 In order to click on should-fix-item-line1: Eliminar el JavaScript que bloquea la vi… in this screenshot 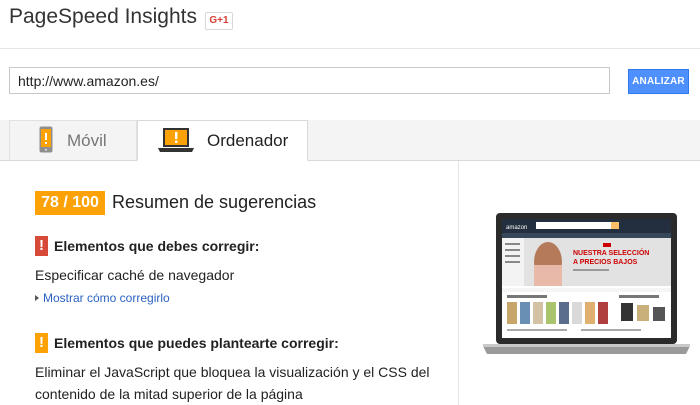, I will do `click(232, 372)`.